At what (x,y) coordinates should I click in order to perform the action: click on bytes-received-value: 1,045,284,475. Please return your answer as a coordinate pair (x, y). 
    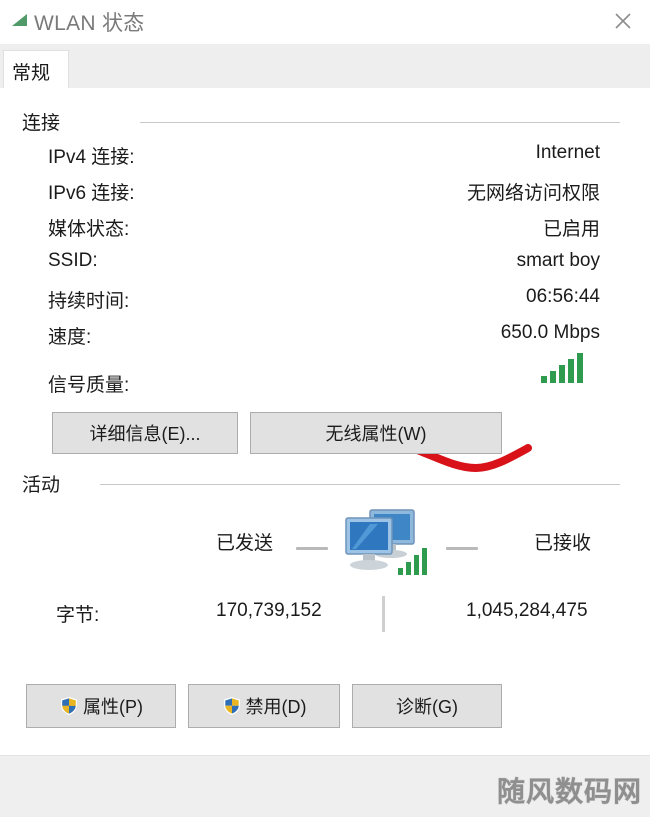
    Looking at the image, I should click on (527, 610).